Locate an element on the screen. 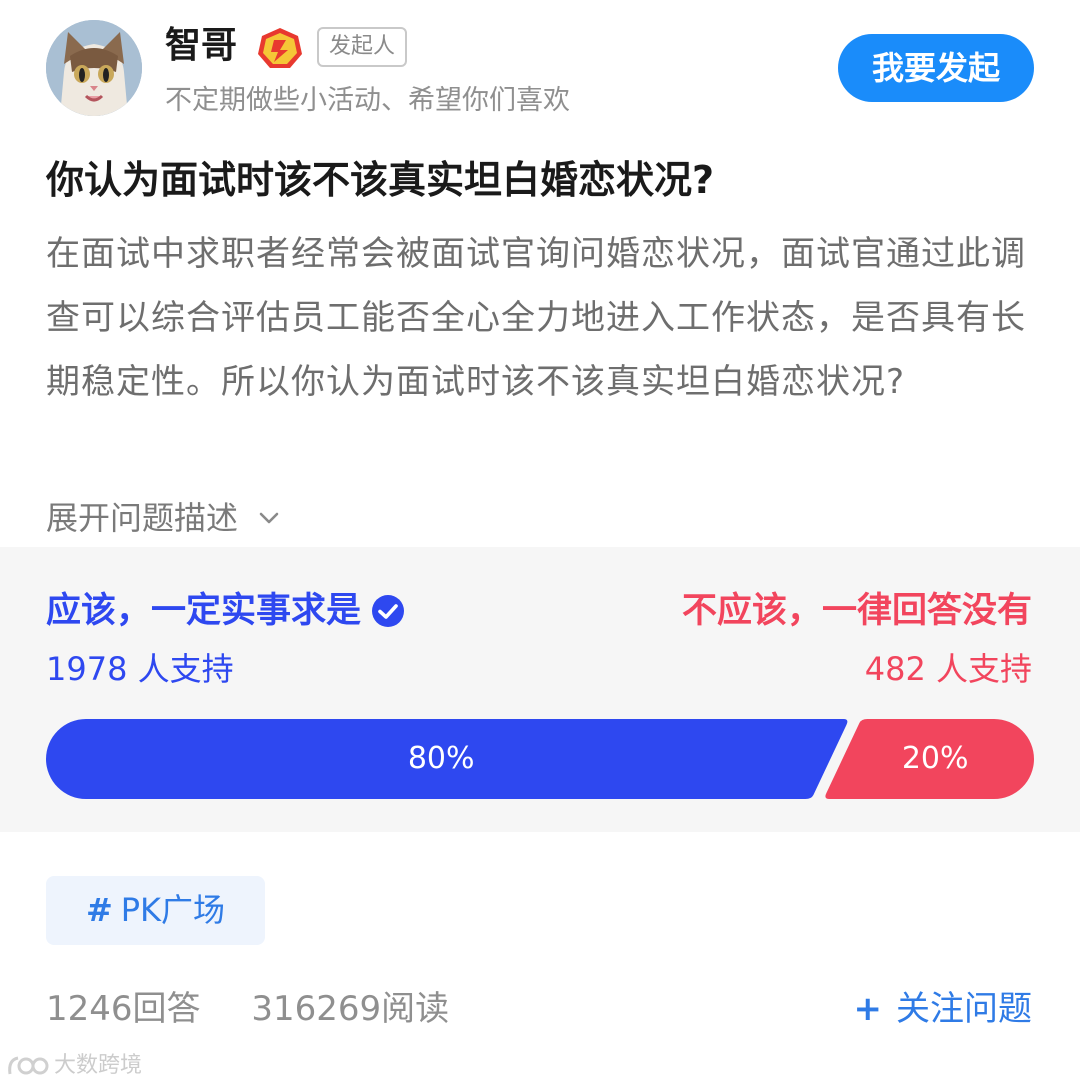 The height and width of the screenshot is (1087, 1080). topic-tag: # PK广场 is located at coordinates (155, 910).